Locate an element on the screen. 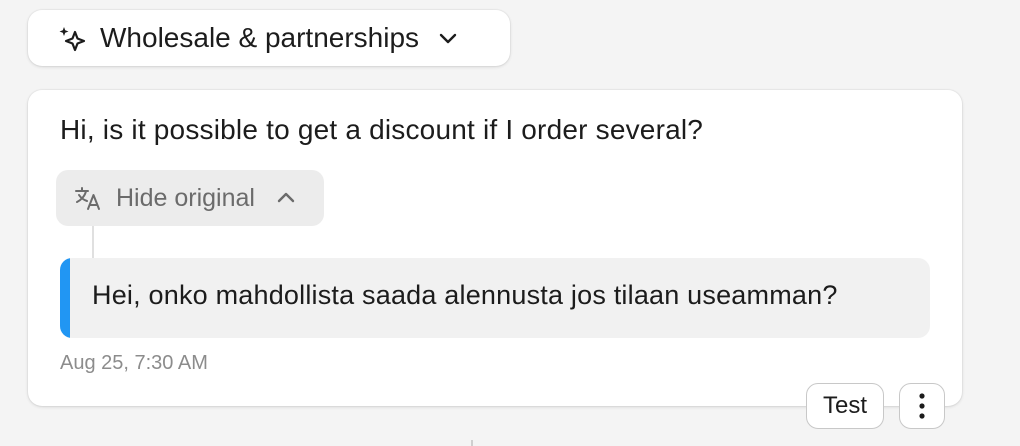  more-vertical-icon is located at coordinates (922, 406).